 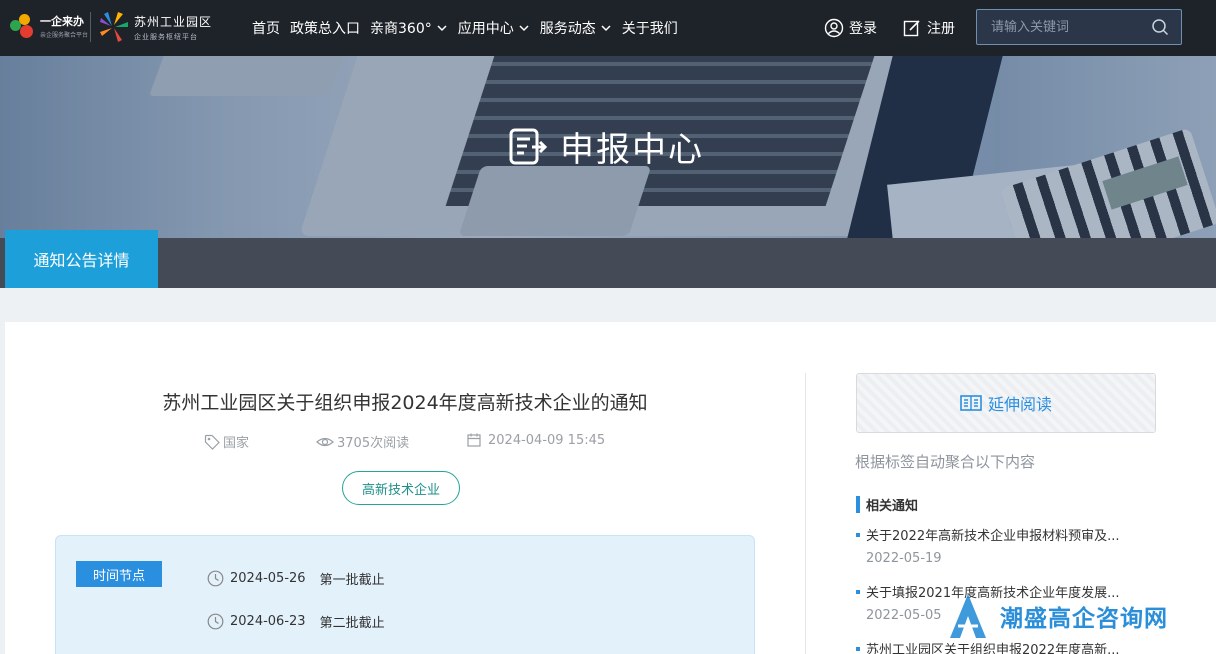 I want to click on nav-policy-portal: 政策总入口, so click(x=325, y=28).